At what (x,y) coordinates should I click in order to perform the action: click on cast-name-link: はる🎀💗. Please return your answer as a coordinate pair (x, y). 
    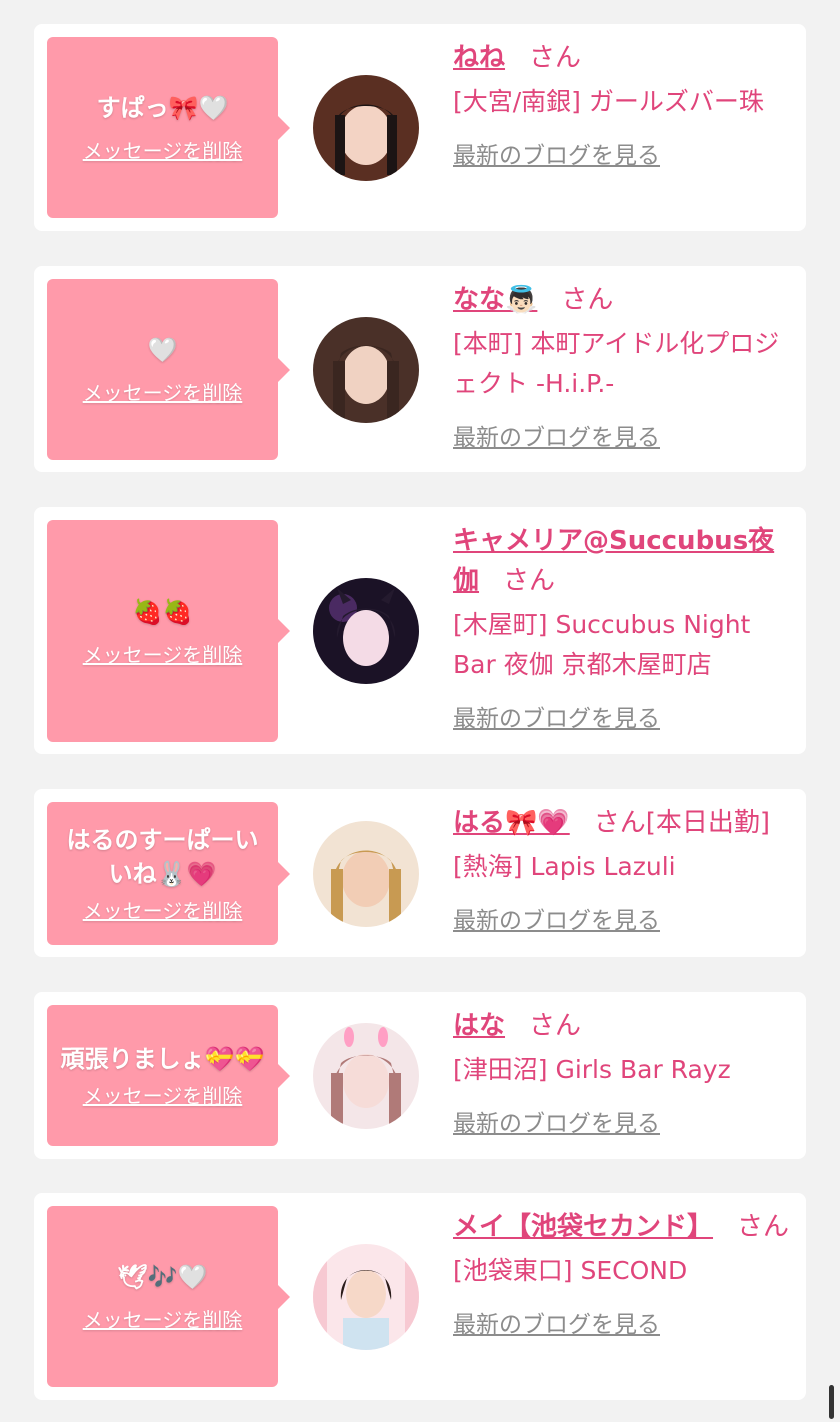
    Looking at the image, I should click on (511, 823).